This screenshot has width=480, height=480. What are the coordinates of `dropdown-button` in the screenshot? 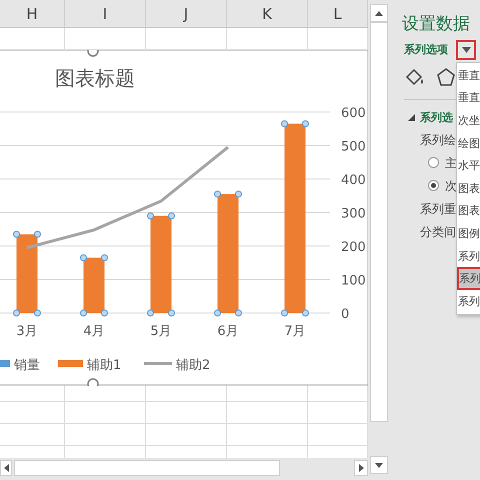 It's located at (466, 50).